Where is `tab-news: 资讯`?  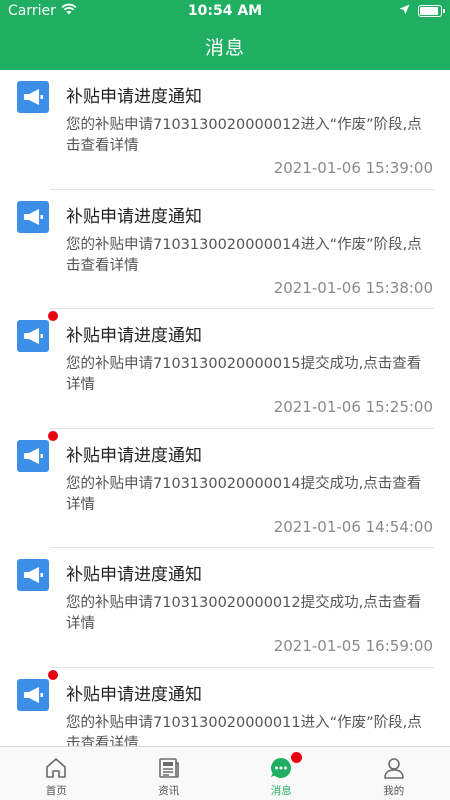
tab-news: 资讯 is located at coordinates (169, 773).